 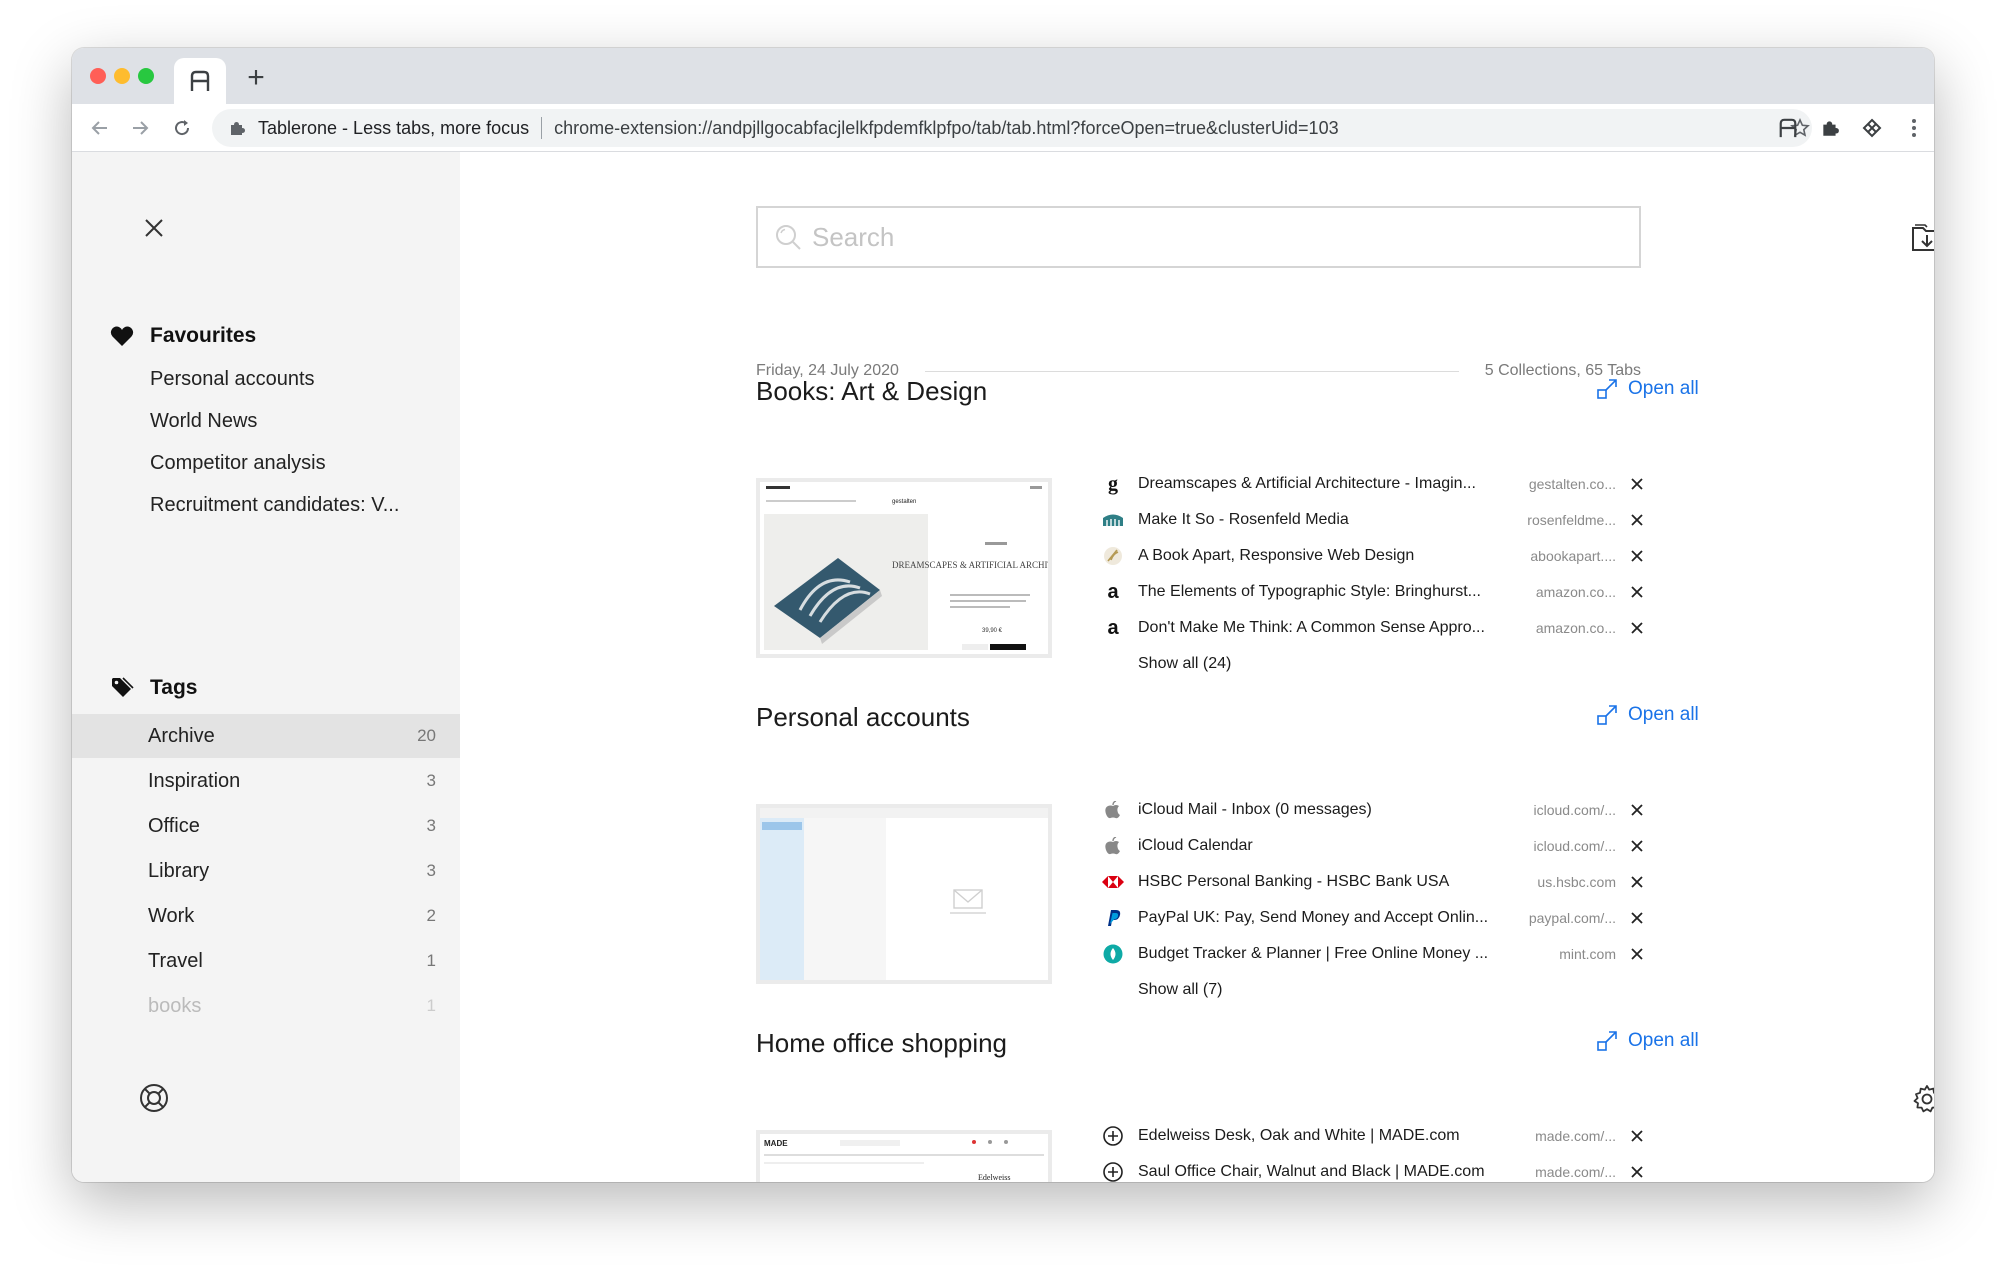 What do you see at coordinates (266, 781) in the screenshot?
I see `tag-item-inspiration: Inspiration 3` at bounding box center [266, 781].